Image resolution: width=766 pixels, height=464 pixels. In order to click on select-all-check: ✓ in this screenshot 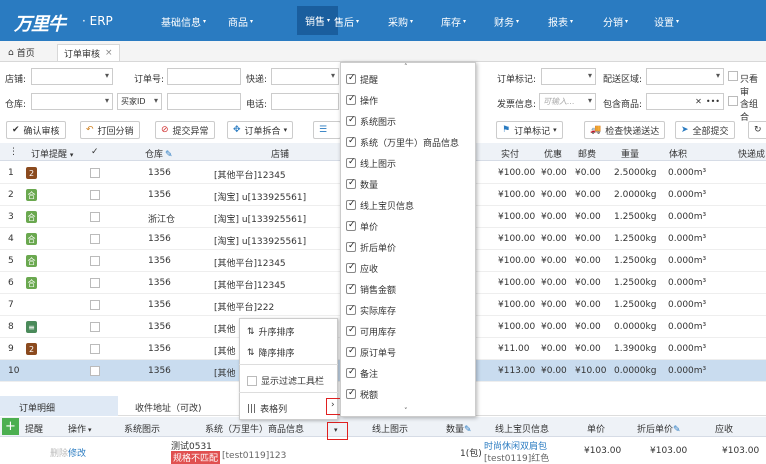, I will do `click(95, 152)`.